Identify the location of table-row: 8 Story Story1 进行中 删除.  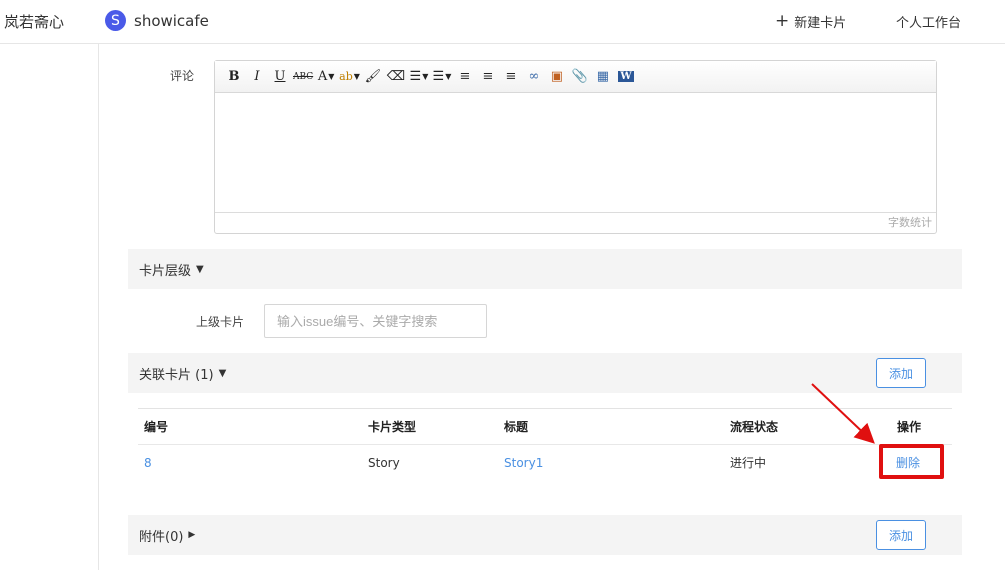
(545, 462).